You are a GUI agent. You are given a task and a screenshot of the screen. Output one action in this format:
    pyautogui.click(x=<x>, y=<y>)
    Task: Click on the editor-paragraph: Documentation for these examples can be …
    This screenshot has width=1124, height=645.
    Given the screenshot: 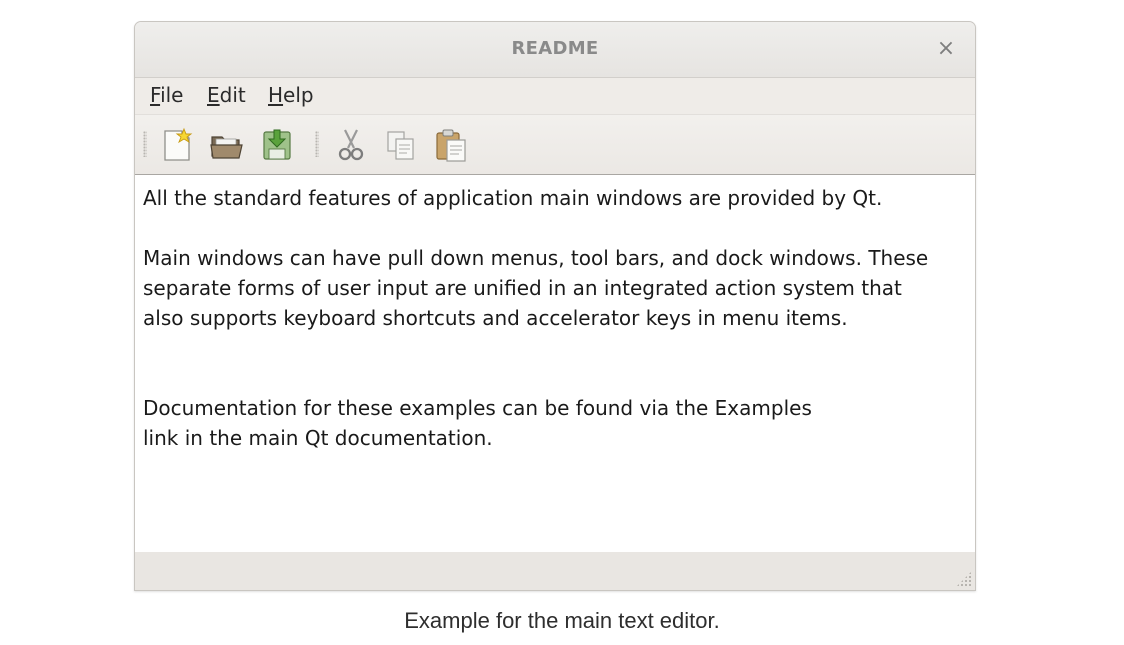 What is the action you would take?
    pyautogui.click(x=477, y=423)
    